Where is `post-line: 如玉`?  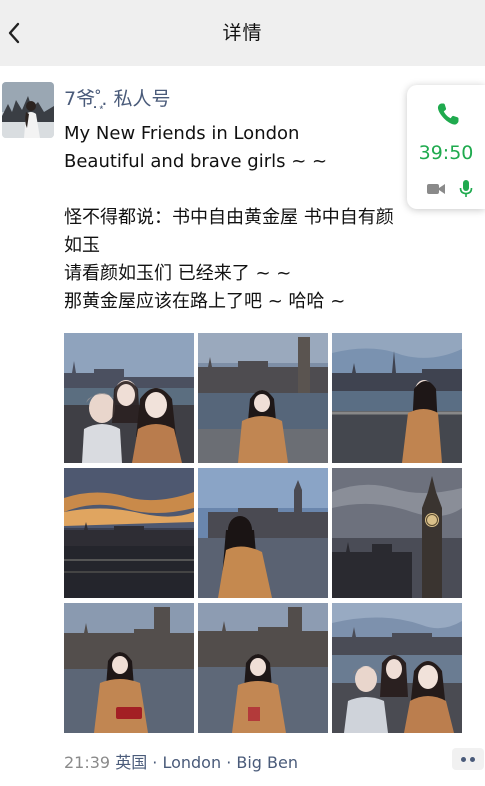
post-line: 如玉 is located at coordinates (82, 245).